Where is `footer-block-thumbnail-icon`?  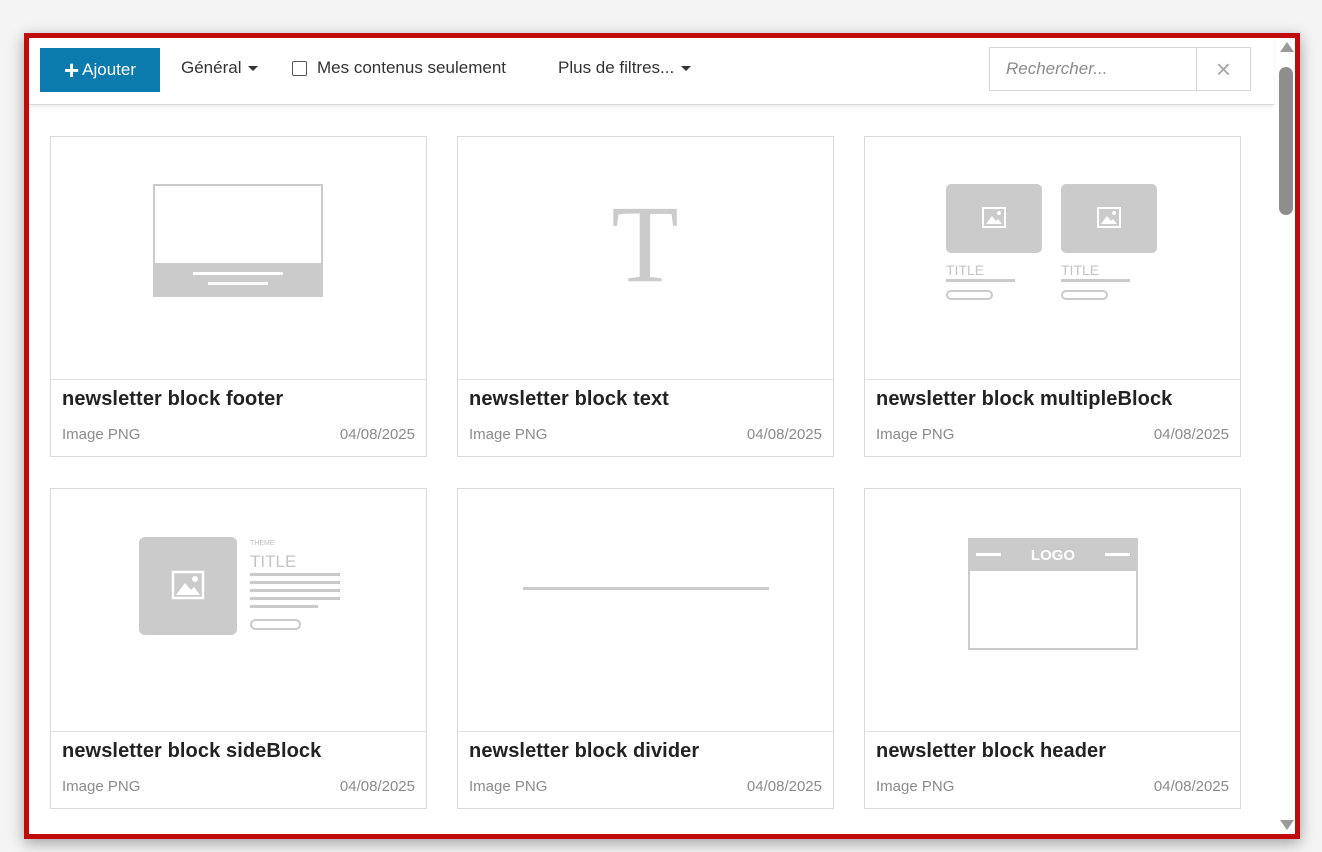 footer-block-thumbnail-icon is located at coordinates (238, 240).